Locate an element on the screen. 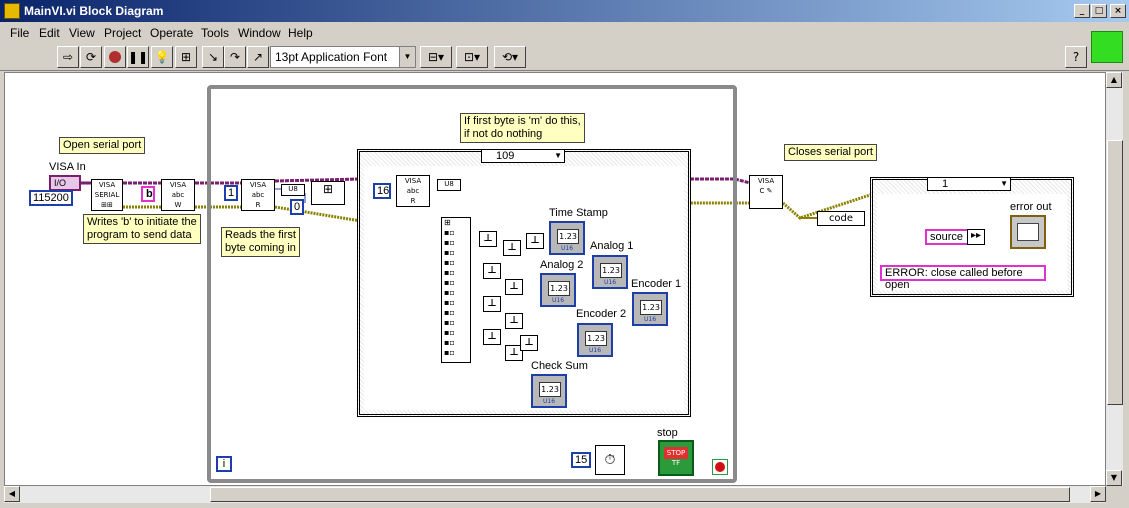 The height and width of the screenshot is (508, 1129). window-title: MainVI.vi Block Diagram is located at coordinates (94, 11).